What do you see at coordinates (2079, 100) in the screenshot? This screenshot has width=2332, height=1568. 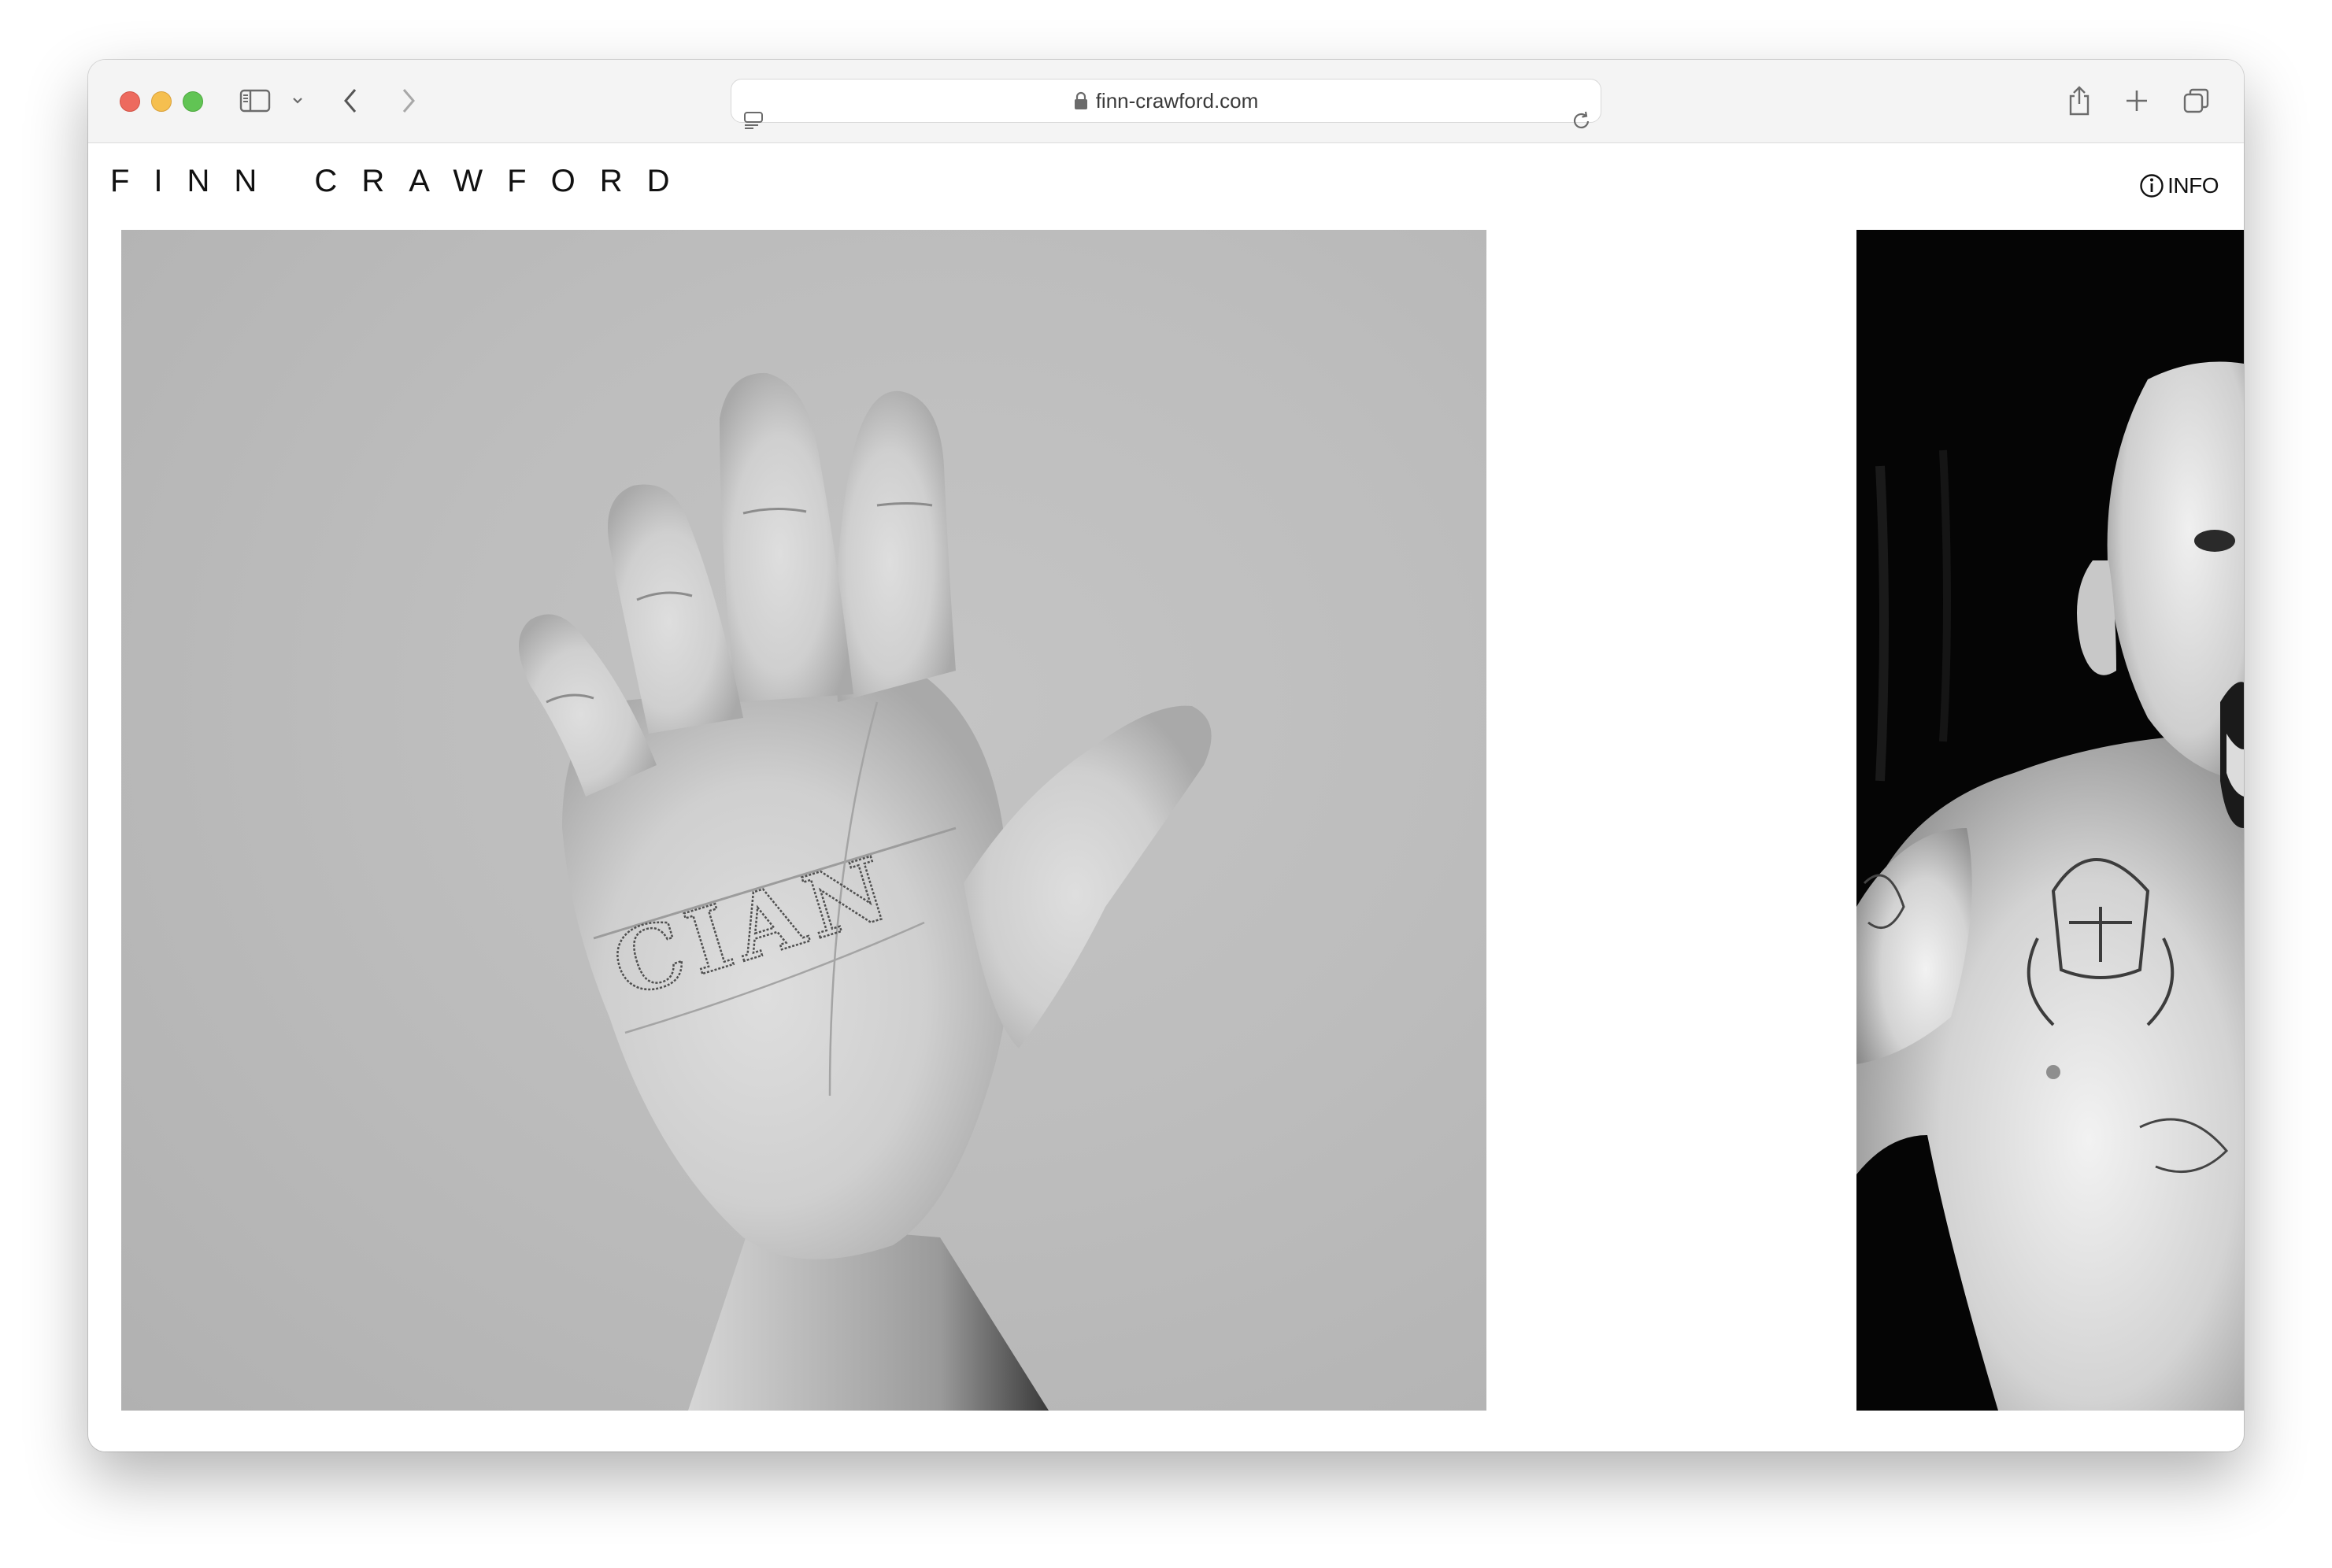 I see `share-icon` at bounding box center [2079, 100].